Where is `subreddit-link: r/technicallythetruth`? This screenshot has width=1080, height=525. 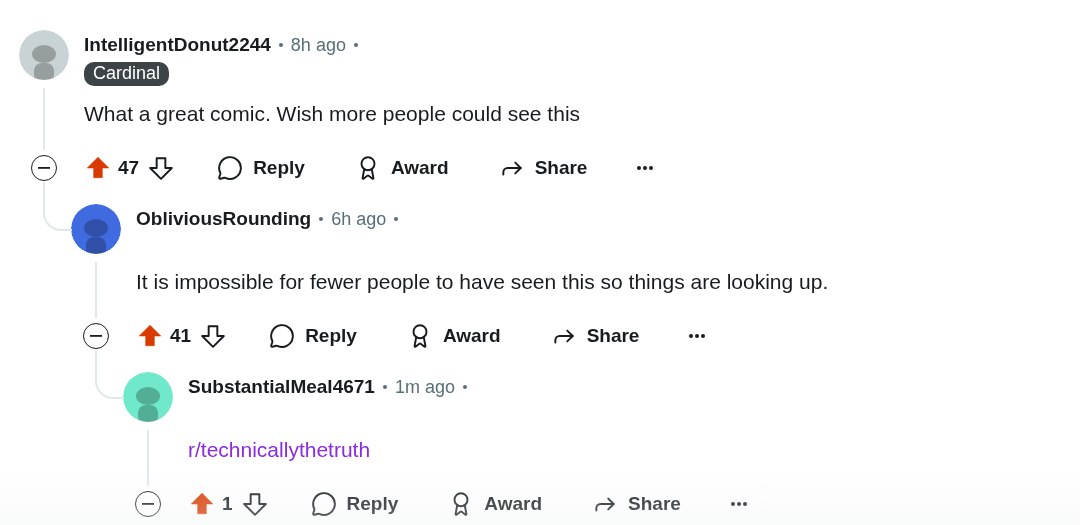
subreddit-link: r/technicallythetruth is located at coordinates (279, 449).